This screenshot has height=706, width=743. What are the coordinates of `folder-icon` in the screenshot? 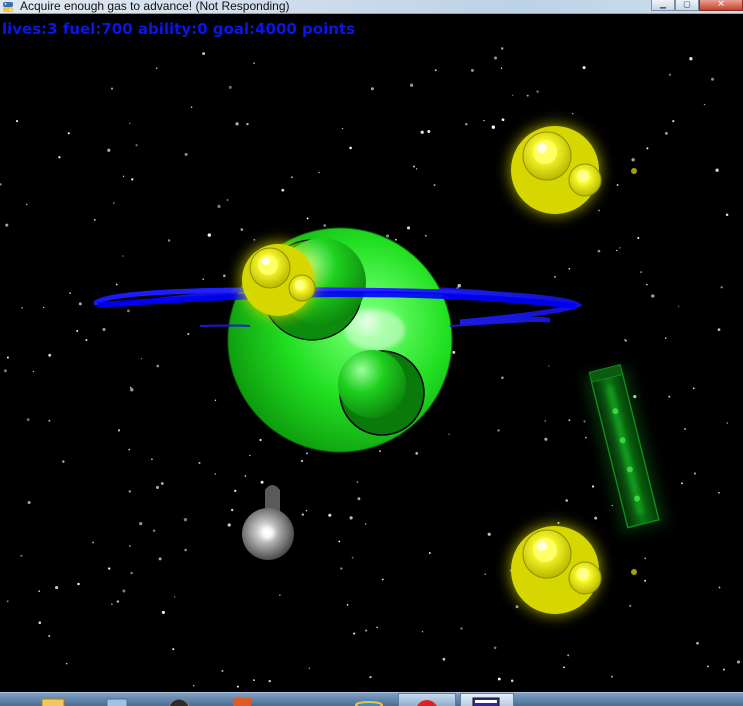 It's located at (53, 700).